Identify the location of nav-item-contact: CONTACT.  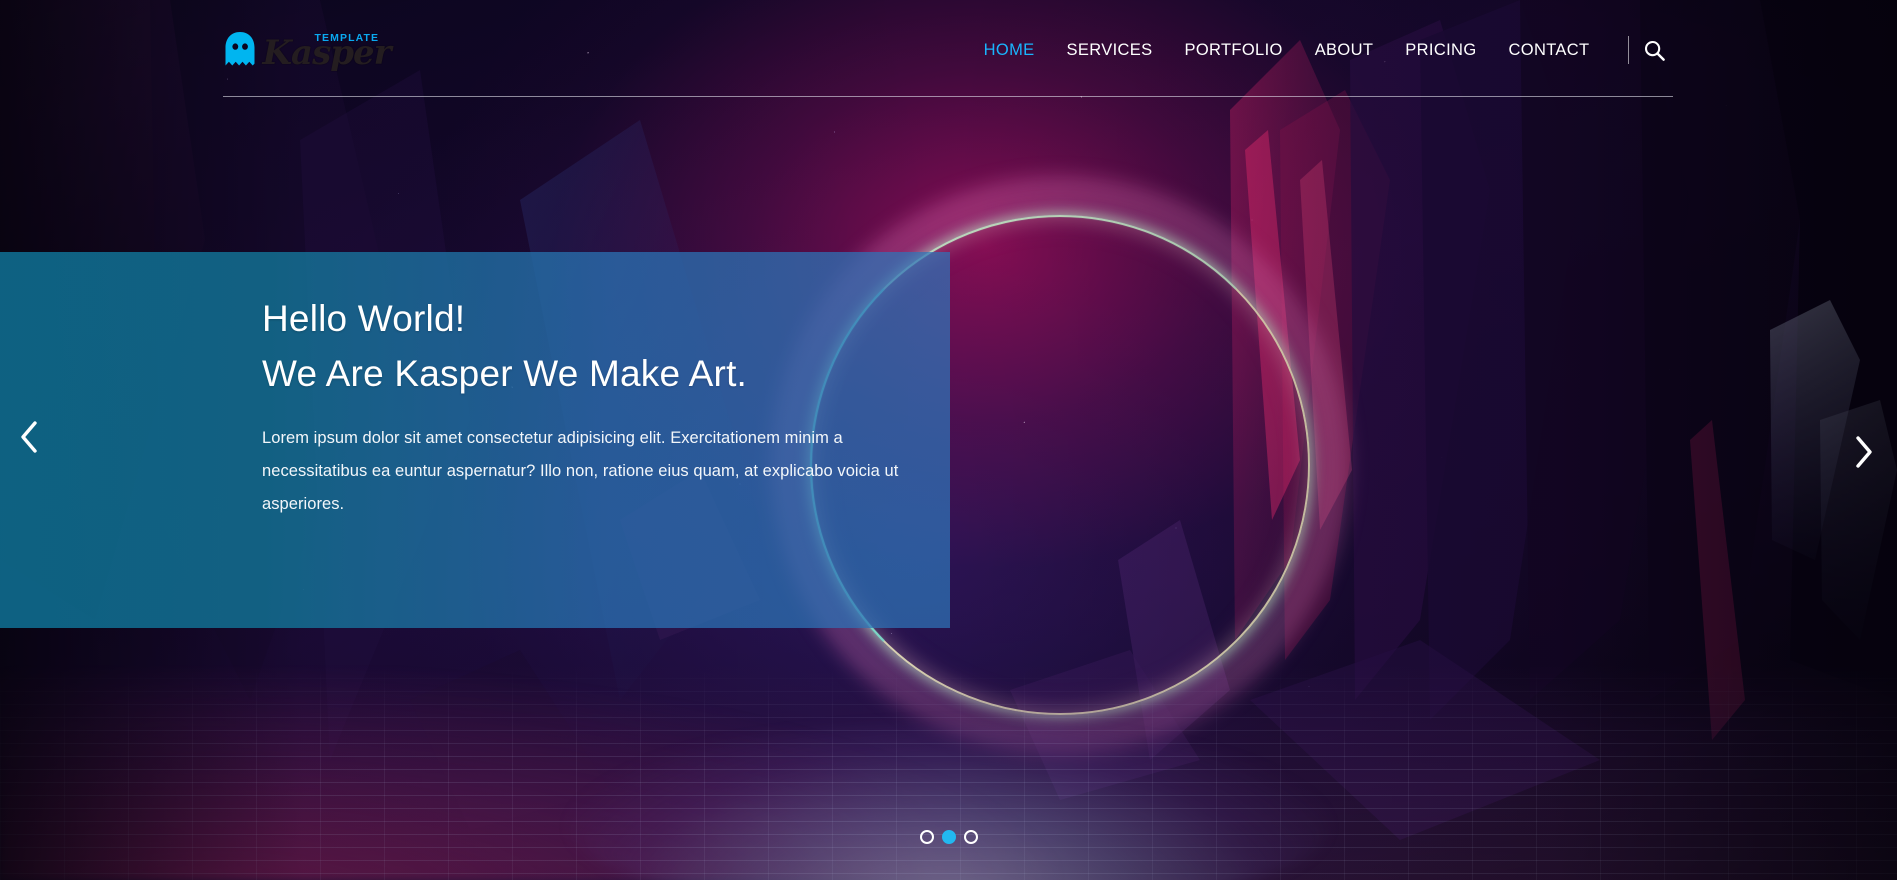
(1549, 50).